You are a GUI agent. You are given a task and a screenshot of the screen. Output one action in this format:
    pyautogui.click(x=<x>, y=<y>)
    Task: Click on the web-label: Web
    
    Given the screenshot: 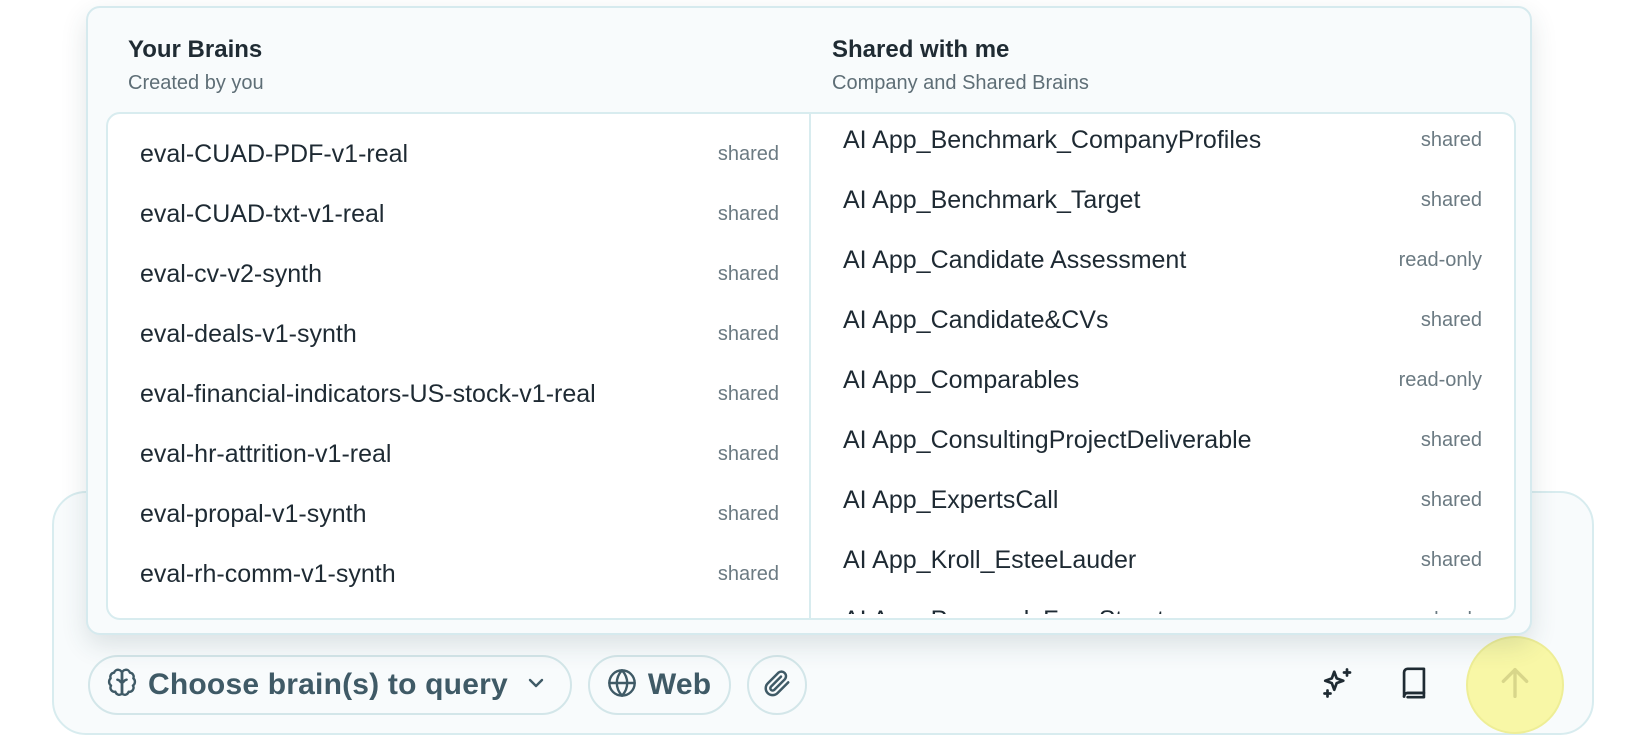 What is the action you would take?
    pyautogui.click(x=679, y=684)
    